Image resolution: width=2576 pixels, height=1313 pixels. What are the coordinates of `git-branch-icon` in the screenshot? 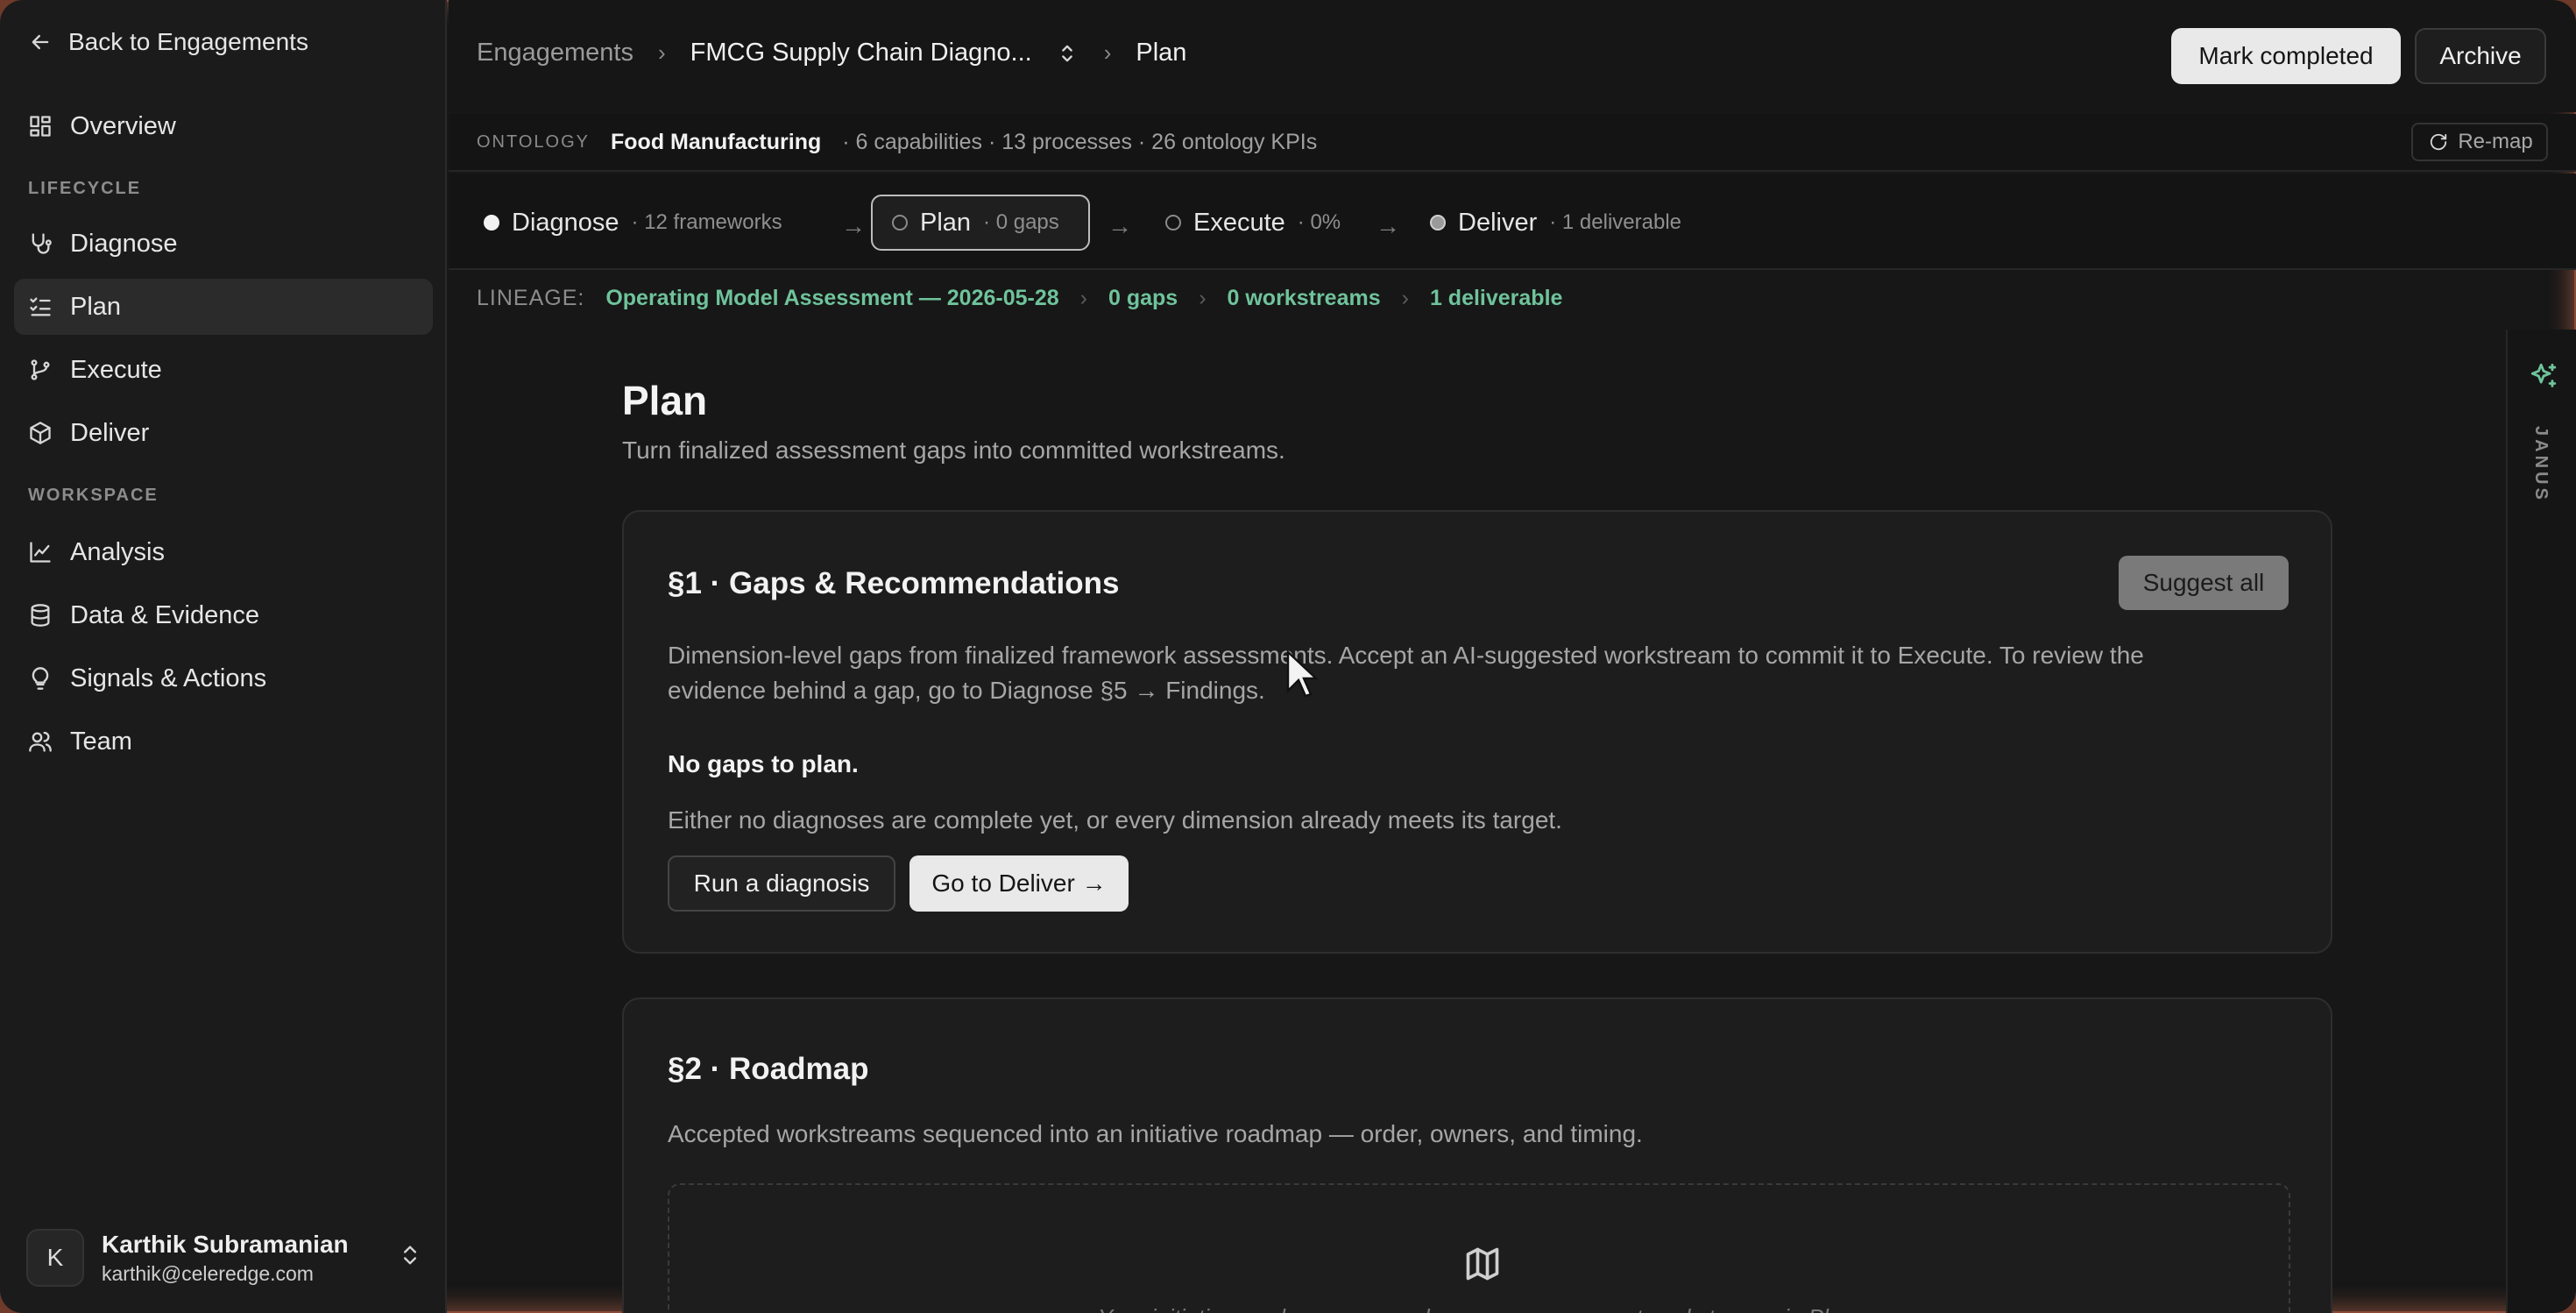 It's located at (40, 370).